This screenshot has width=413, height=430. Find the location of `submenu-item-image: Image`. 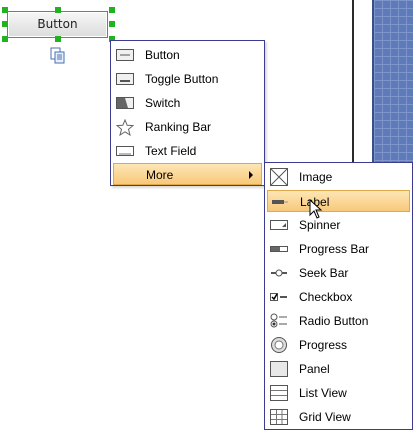

submenu-item-image: Image is located at coordinates (338, 177).